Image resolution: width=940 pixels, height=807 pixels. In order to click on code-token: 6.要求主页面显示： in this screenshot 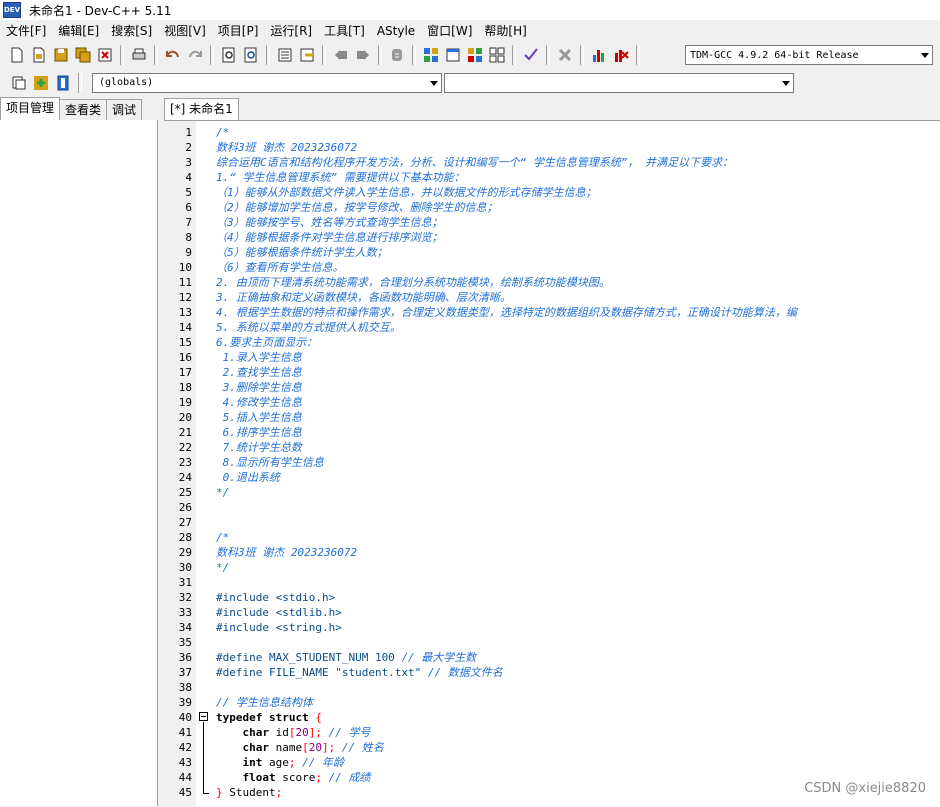, I will do `click(267, 342)`.